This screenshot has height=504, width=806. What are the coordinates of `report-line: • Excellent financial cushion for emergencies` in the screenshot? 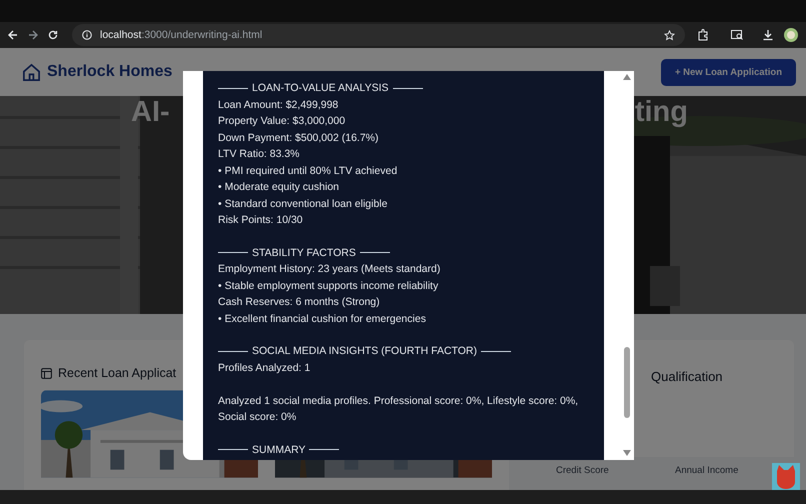 It's located at (322, 319).